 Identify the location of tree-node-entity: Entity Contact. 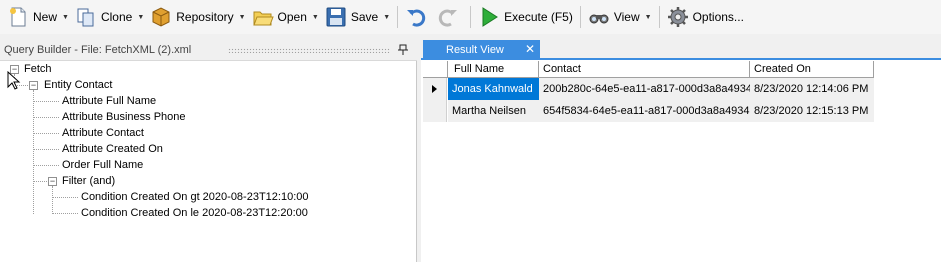
(78, 85).